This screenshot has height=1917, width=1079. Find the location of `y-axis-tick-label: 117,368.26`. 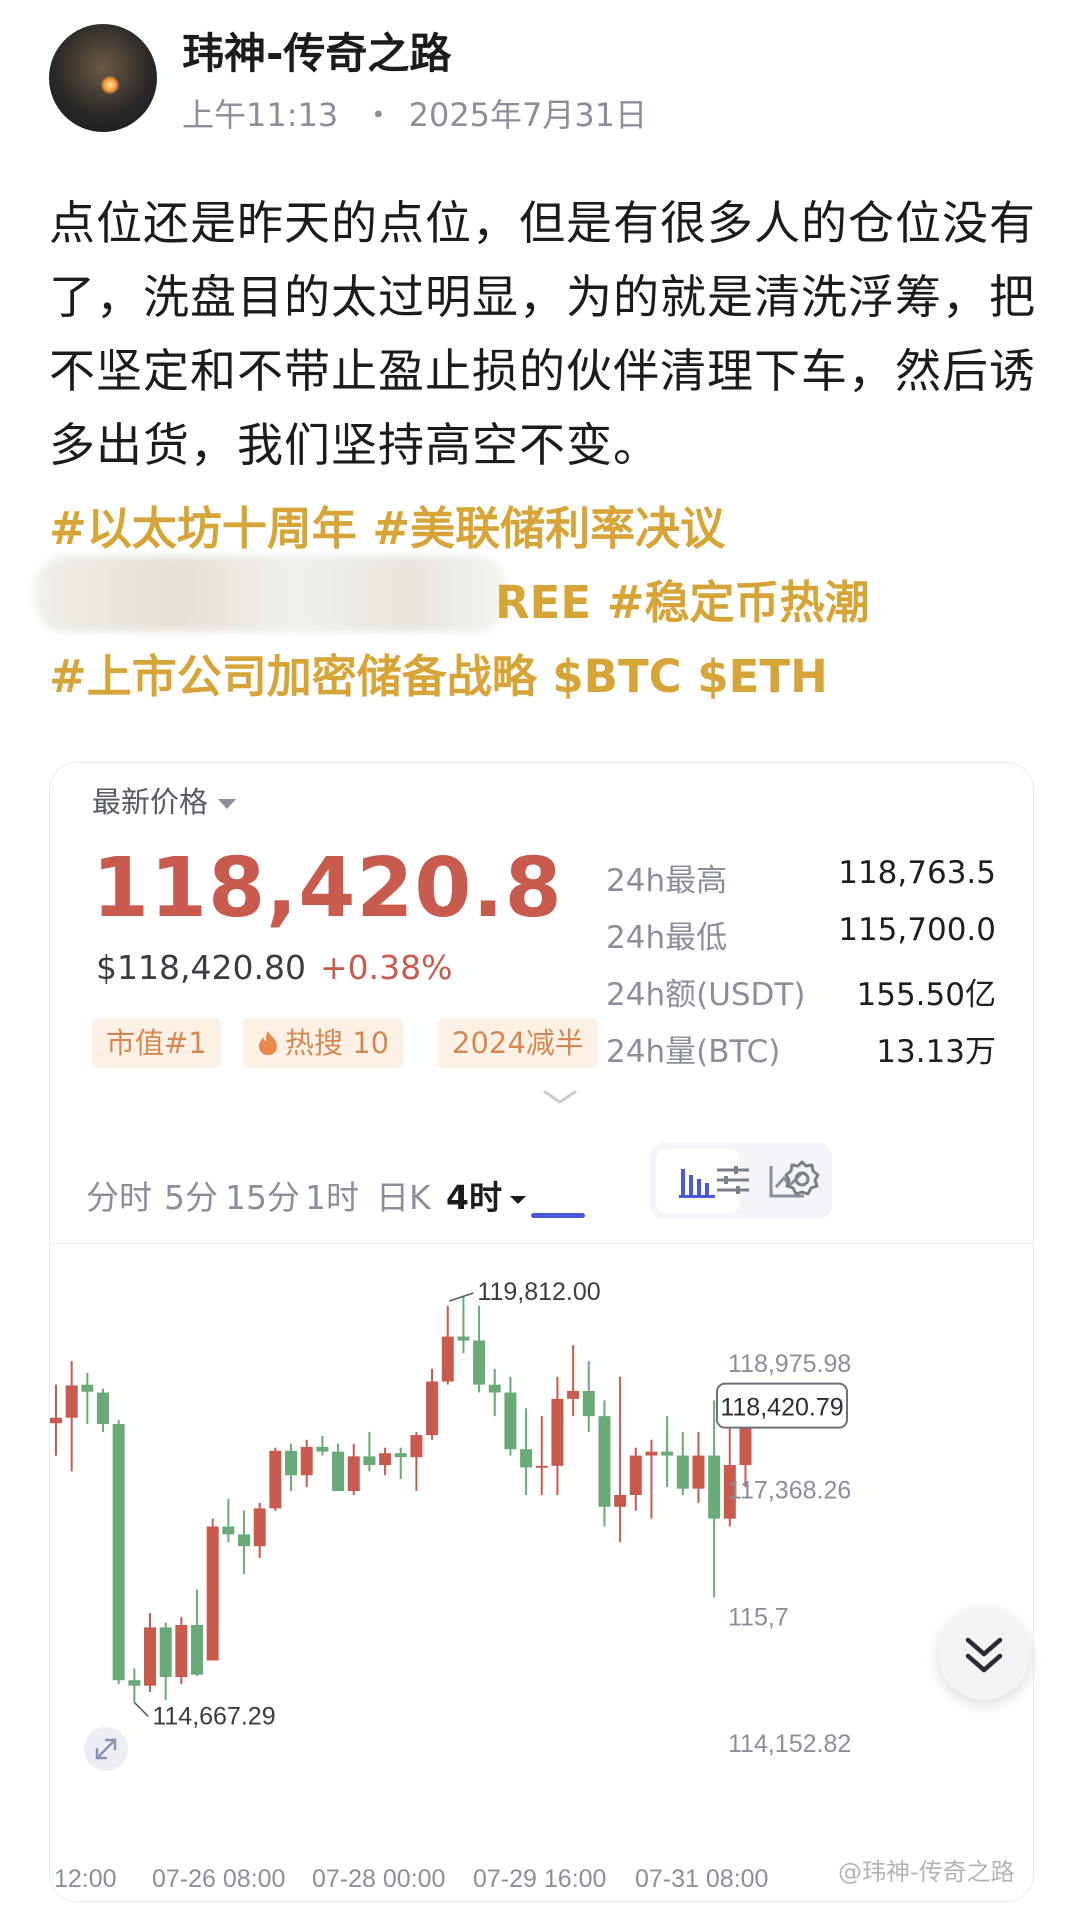

y-axis-tick-label: 117,368.26 is located at coordinates (789, 1491).